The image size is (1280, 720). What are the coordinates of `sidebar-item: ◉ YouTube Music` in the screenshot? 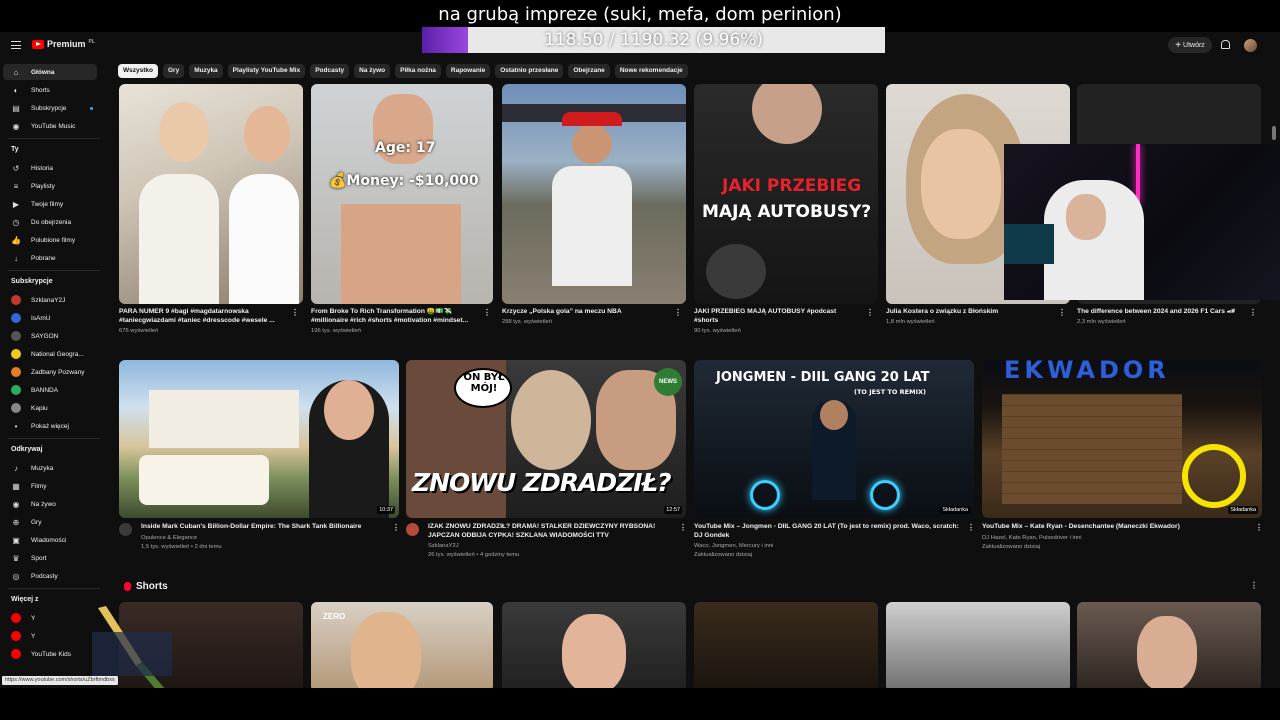 It's located at (50, 126).